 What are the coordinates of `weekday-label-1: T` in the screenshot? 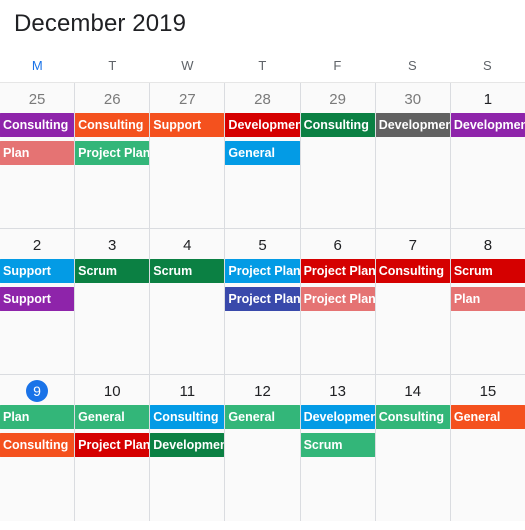 It's located at (112, 65).